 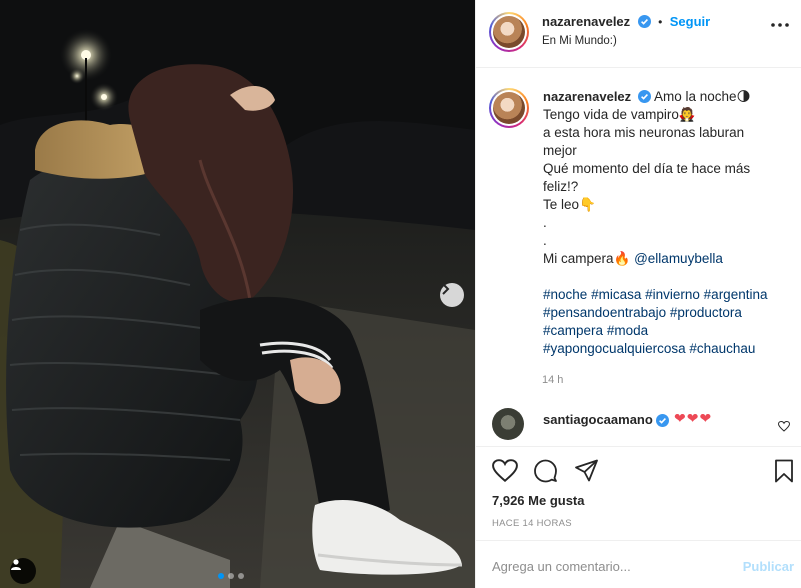 What do you see at coordinates (784, 426) in the screenshot?
I see `like-comment-heart-icon` at bounding box center [784, 426].